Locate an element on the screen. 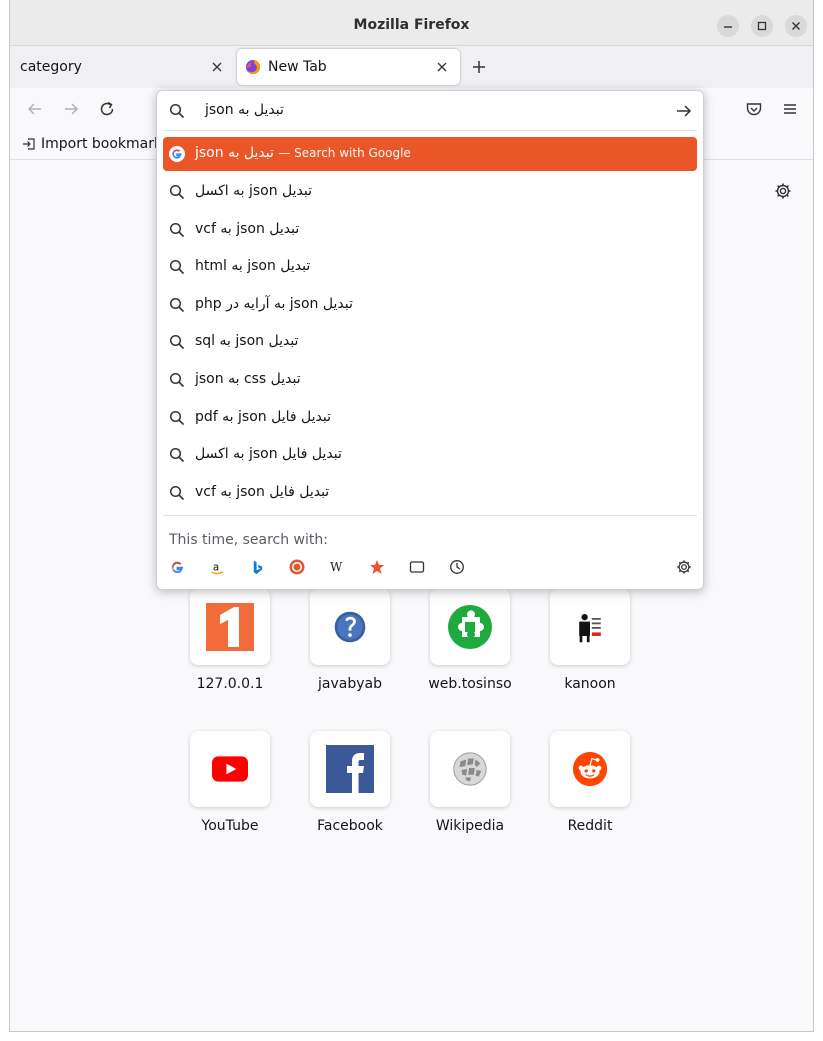 The width and height of the screenshot is (823, 1041). history-icon is located at coordinates (457, 567).